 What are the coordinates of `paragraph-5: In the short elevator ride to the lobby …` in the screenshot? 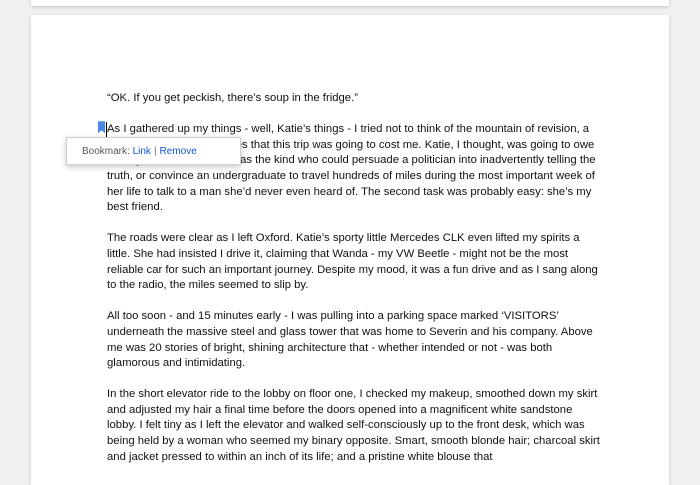 It's located at (354, 426).